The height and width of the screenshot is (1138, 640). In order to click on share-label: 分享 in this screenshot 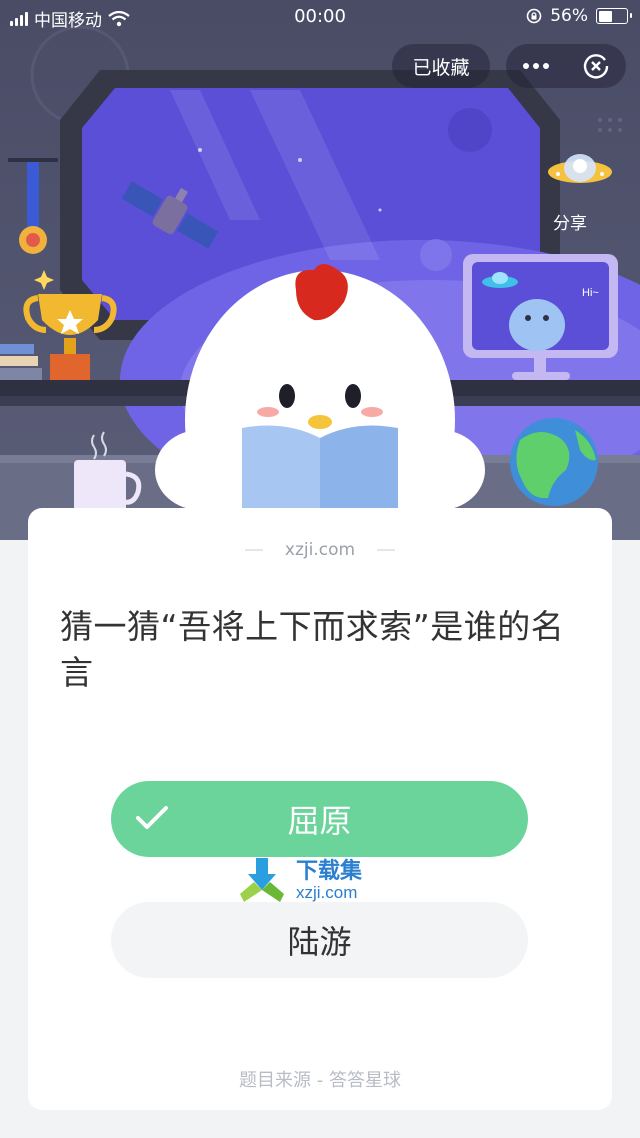, I will do `click(570, 221)`.